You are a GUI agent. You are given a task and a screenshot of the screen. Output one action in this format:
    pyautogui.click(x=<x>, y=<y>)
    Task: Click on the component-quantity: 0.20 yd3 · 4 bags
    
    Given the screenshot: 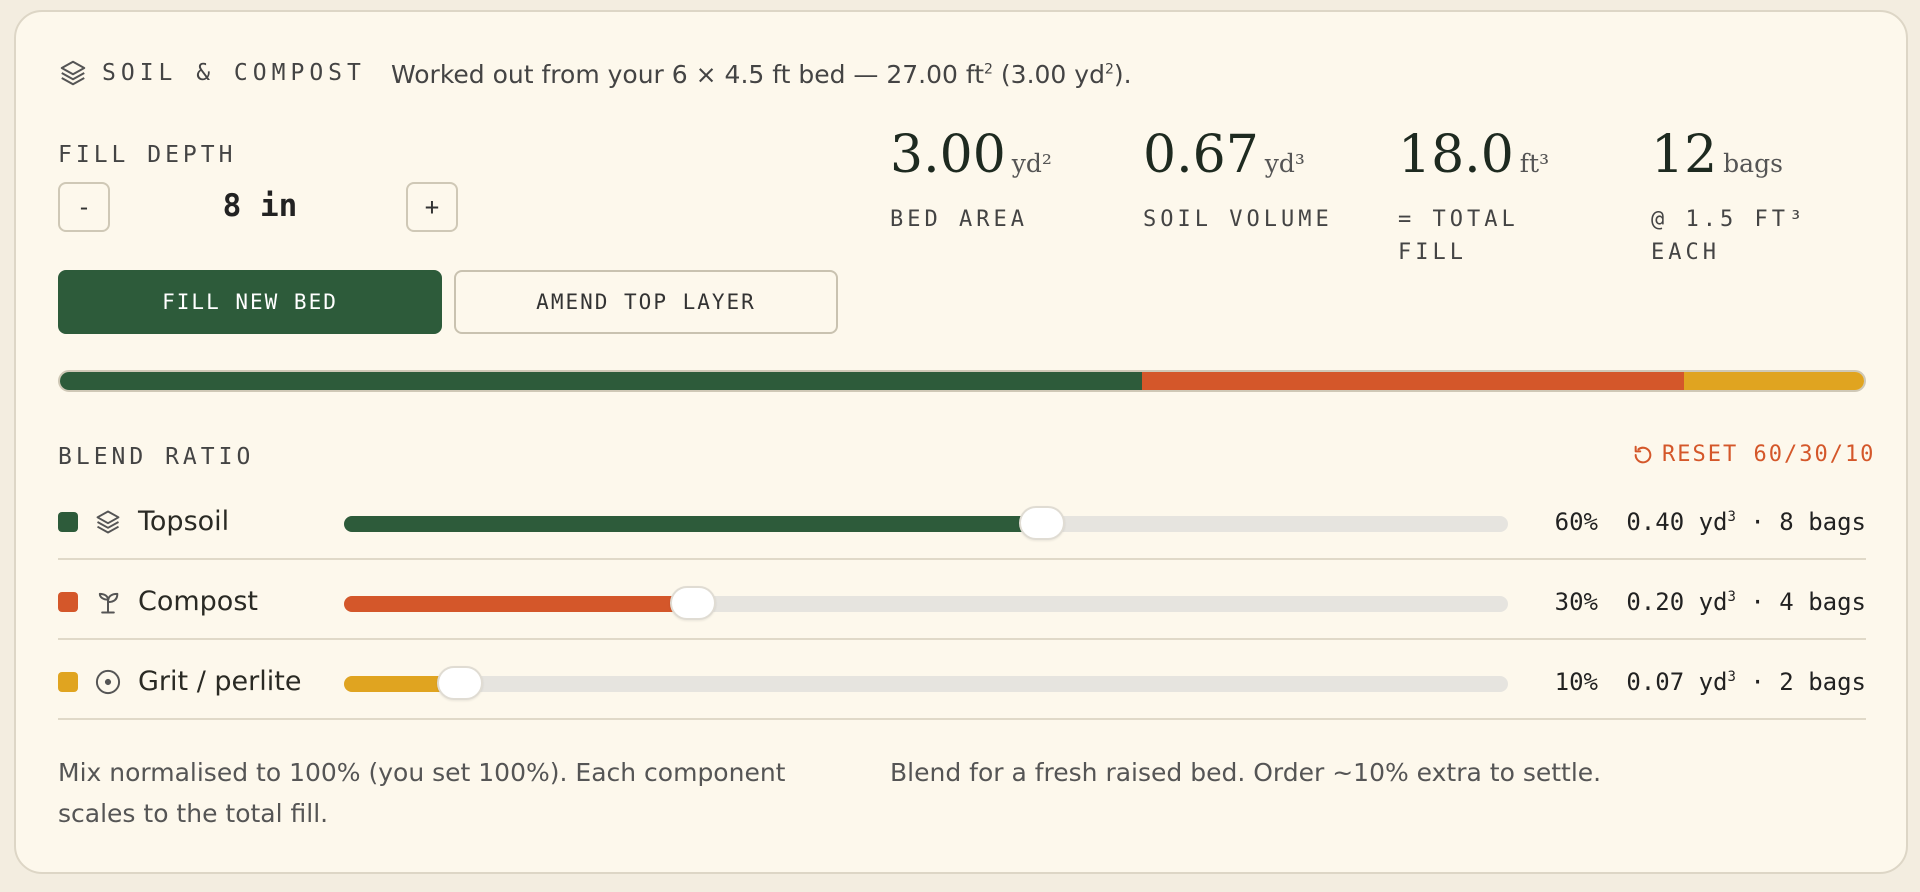 What is the action you would take?
    pyautogui.click(x=1746, y=602)
    